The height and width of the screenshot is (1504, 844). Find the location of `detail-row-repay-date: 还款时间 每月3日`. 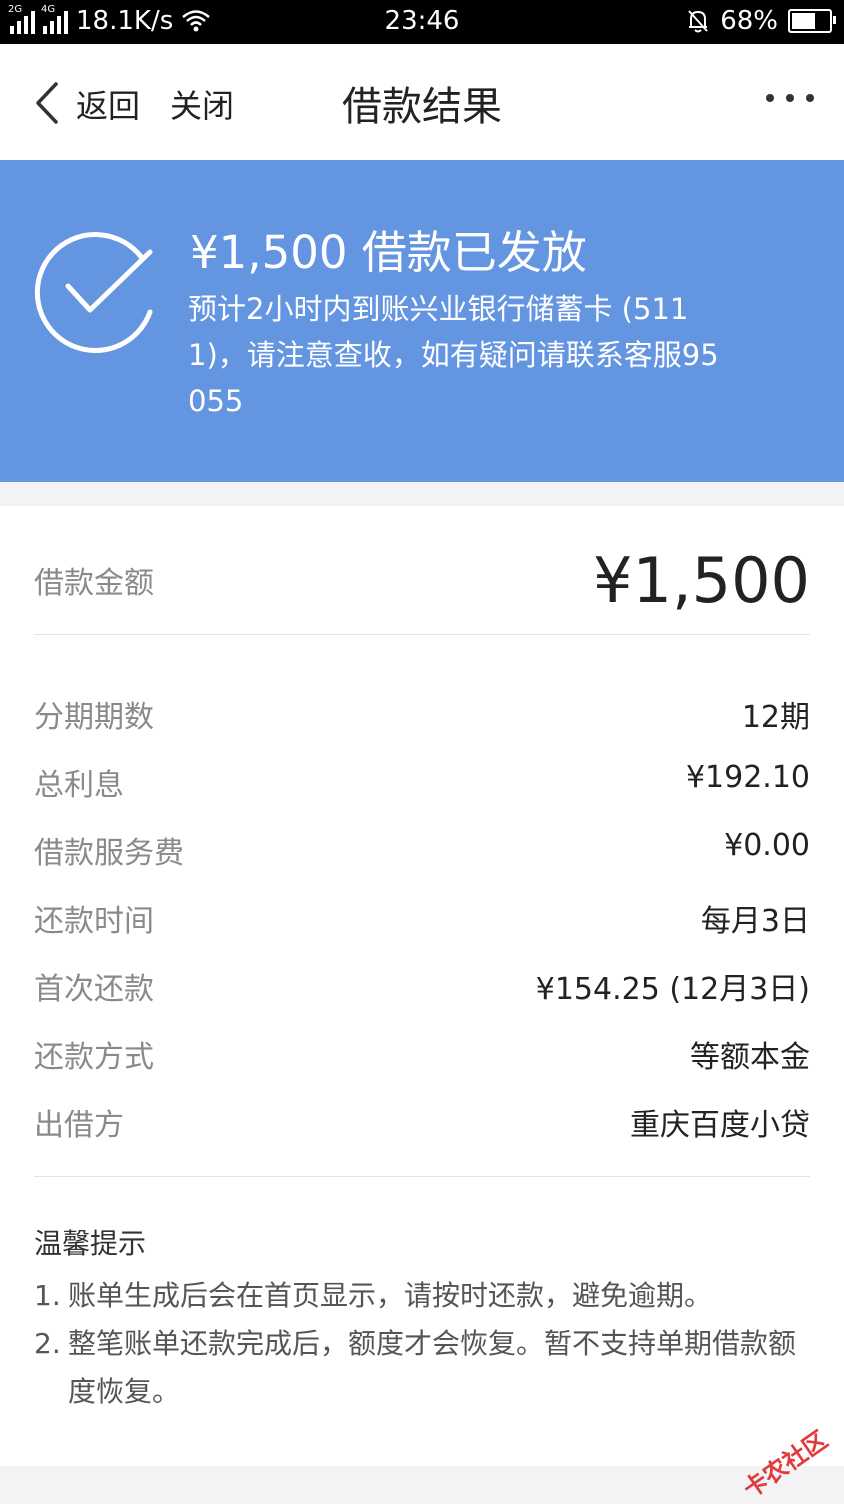

detail-row-repay-date: 还款时间 每月3日 is located at coordinates (422, 914).